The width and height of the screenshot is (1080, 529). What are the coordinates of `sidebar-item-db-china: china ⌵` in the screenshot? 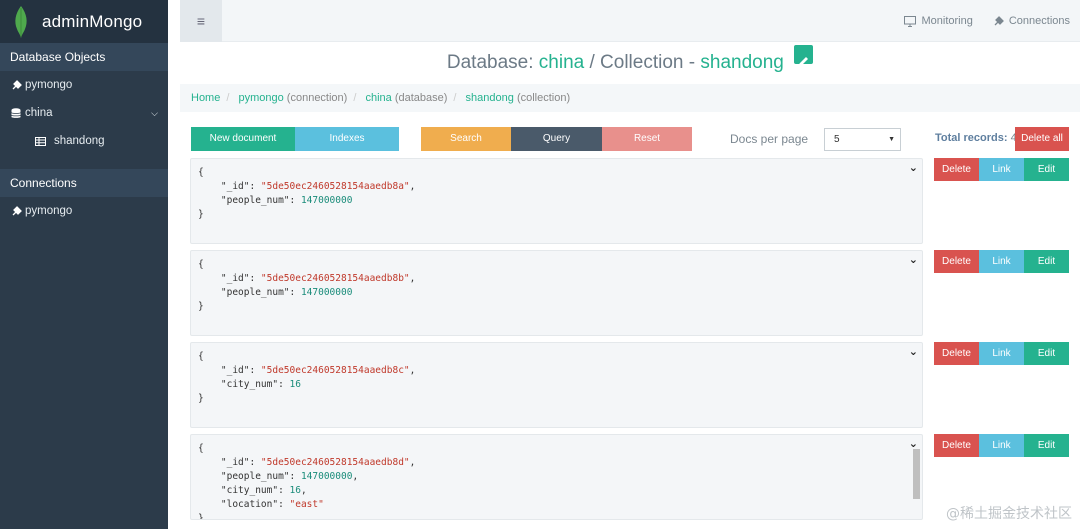 It's located at (84, 113).